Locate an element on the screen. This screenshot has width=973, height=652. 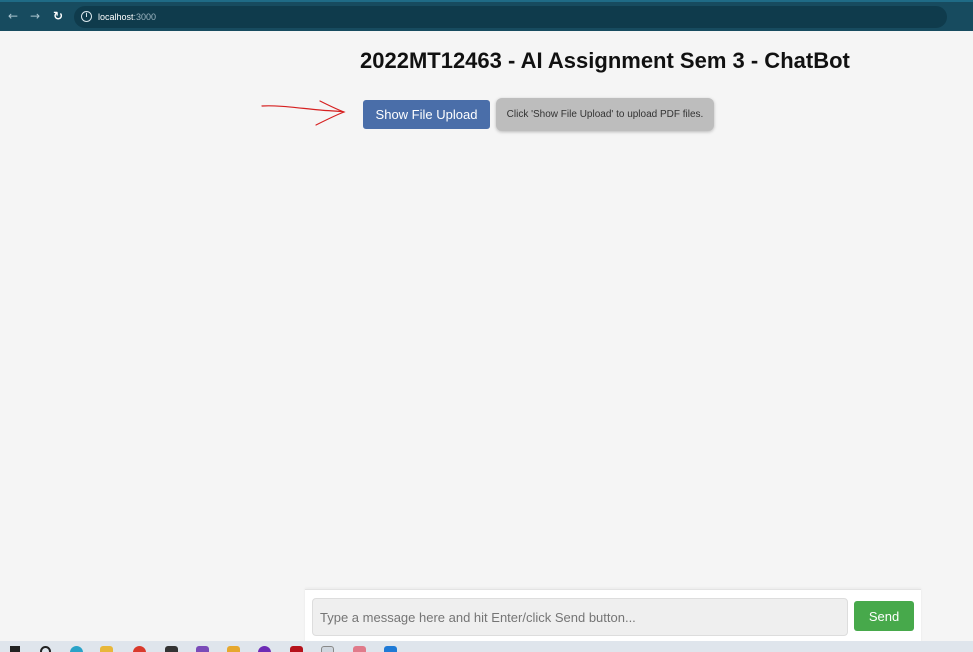
red-arrow-annotation-icon is located at coordinates (303, 113).